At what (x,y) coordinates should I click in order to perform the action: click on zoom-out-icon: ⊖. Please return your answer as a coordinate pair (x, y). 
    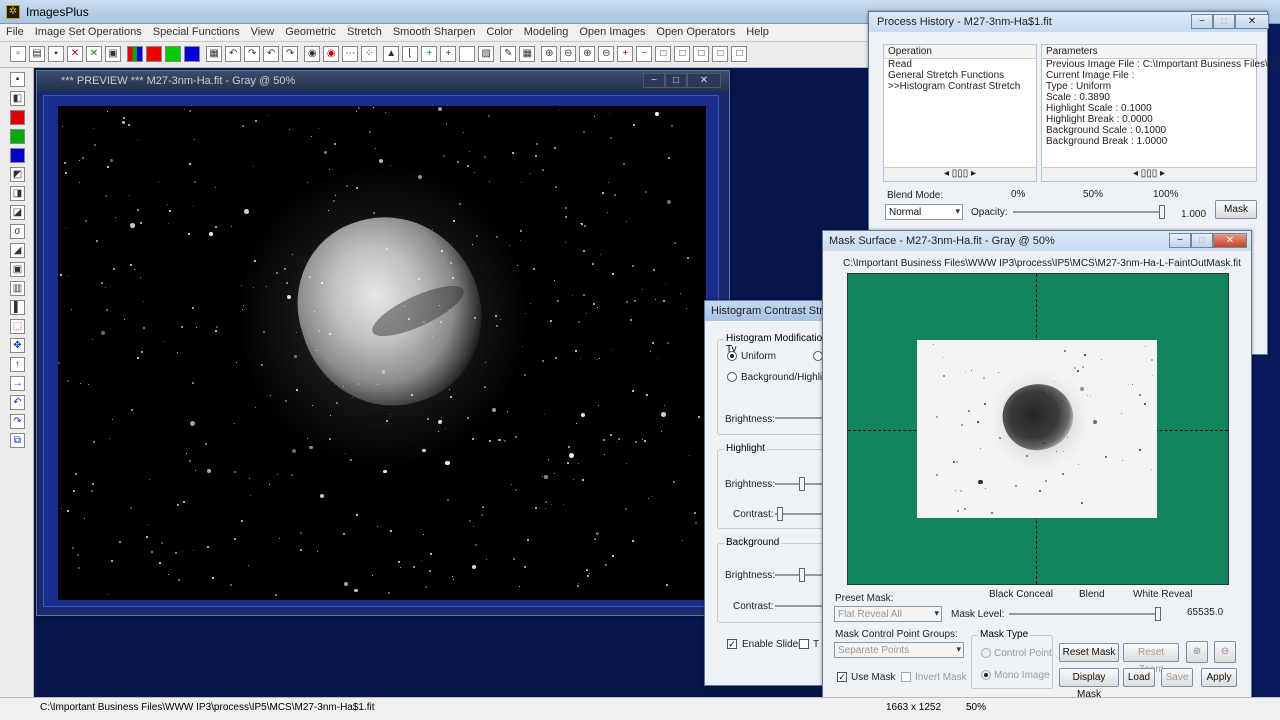
    Looking at the image, I should click on (568, 54).